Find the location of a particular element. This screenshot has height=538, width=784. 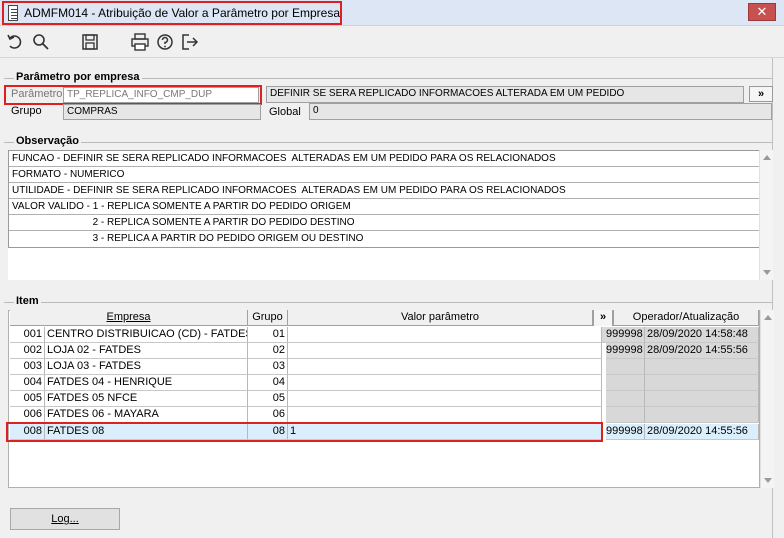

save-icon is located at coordinates (90, 42).